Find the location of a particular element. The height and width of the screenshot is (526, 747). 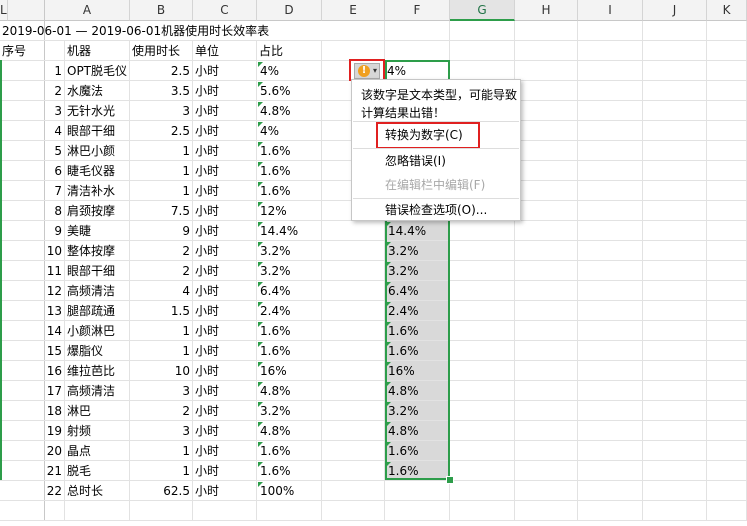

g-percent-cell: 14.4% is located at coordinates (417, 231).